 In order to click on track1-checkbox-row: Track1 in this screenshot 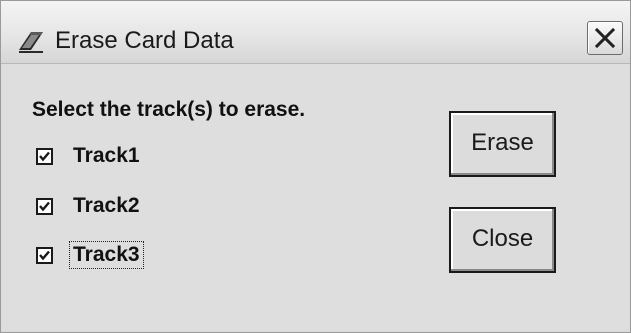, I will do `click(121, 157)`.